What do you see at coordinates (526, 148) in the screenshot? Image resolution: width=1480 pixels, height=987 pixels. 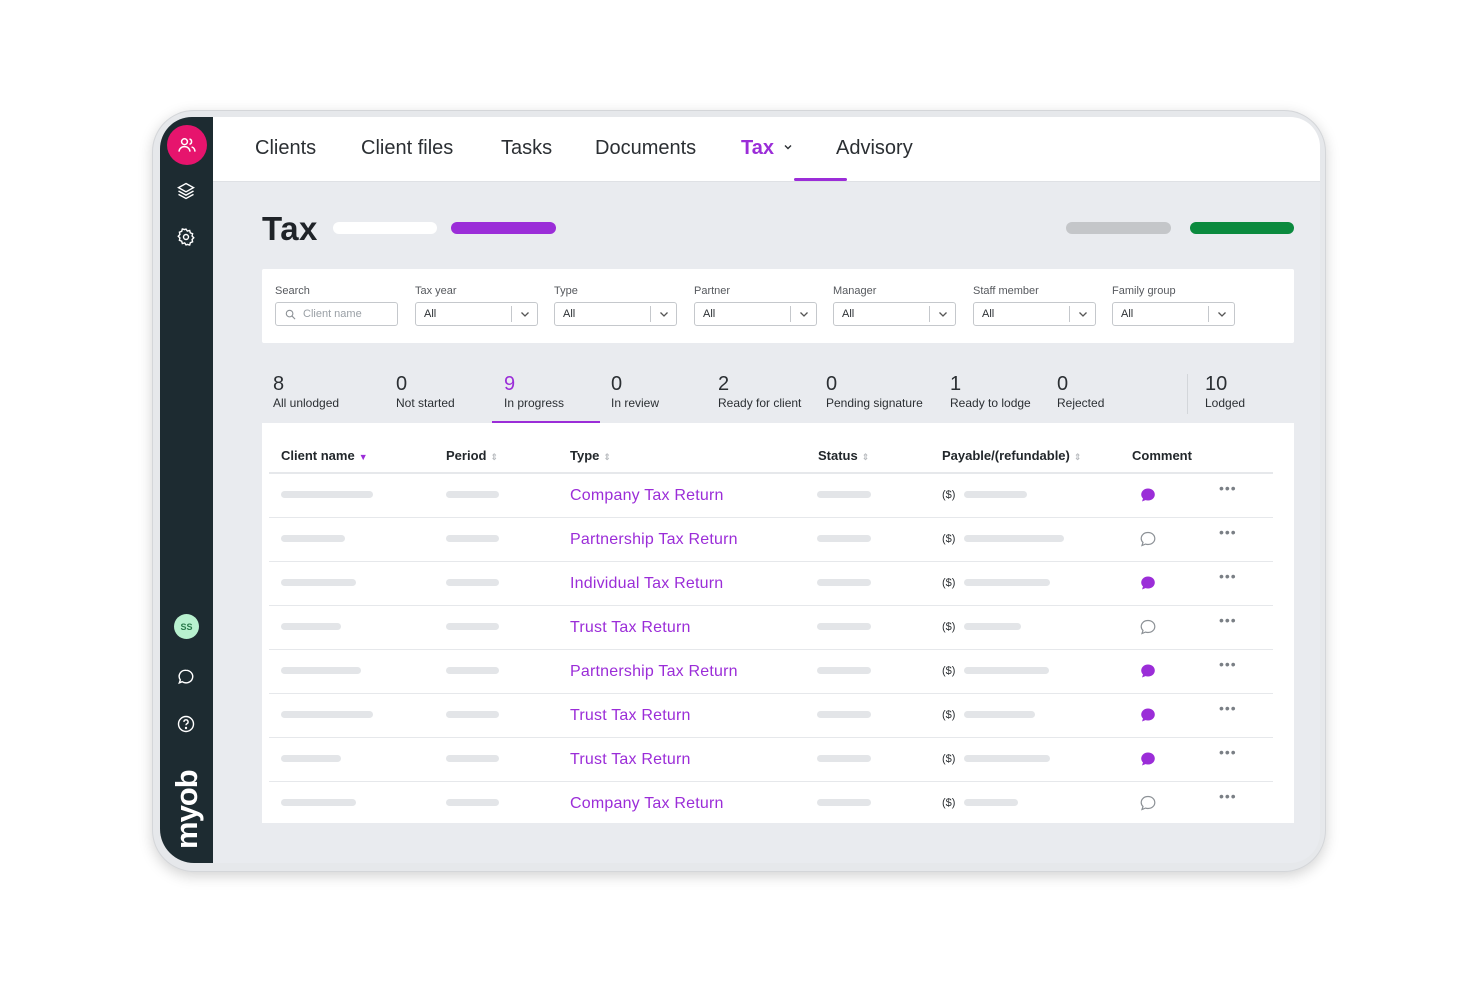 I see `tab-tasks: Tasks` at bounding box center [526, 148].